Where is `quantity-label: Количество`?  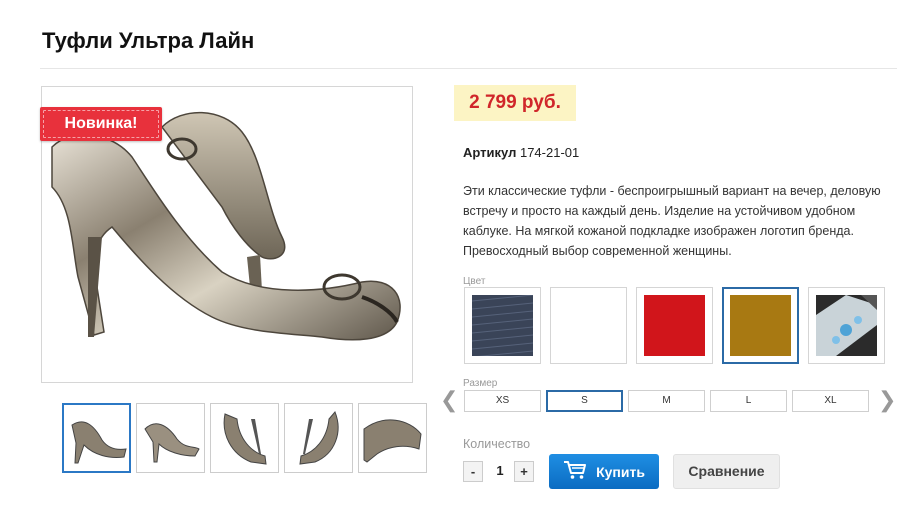
quantity-label: Количество is located at coordinates (497, 444).